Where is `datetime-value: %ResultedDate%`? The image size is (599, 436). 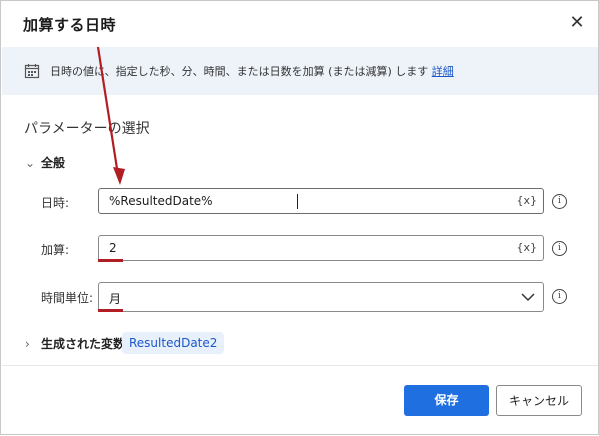
datetime-value: %ResultedDate% is located at coordinates (161, 201).